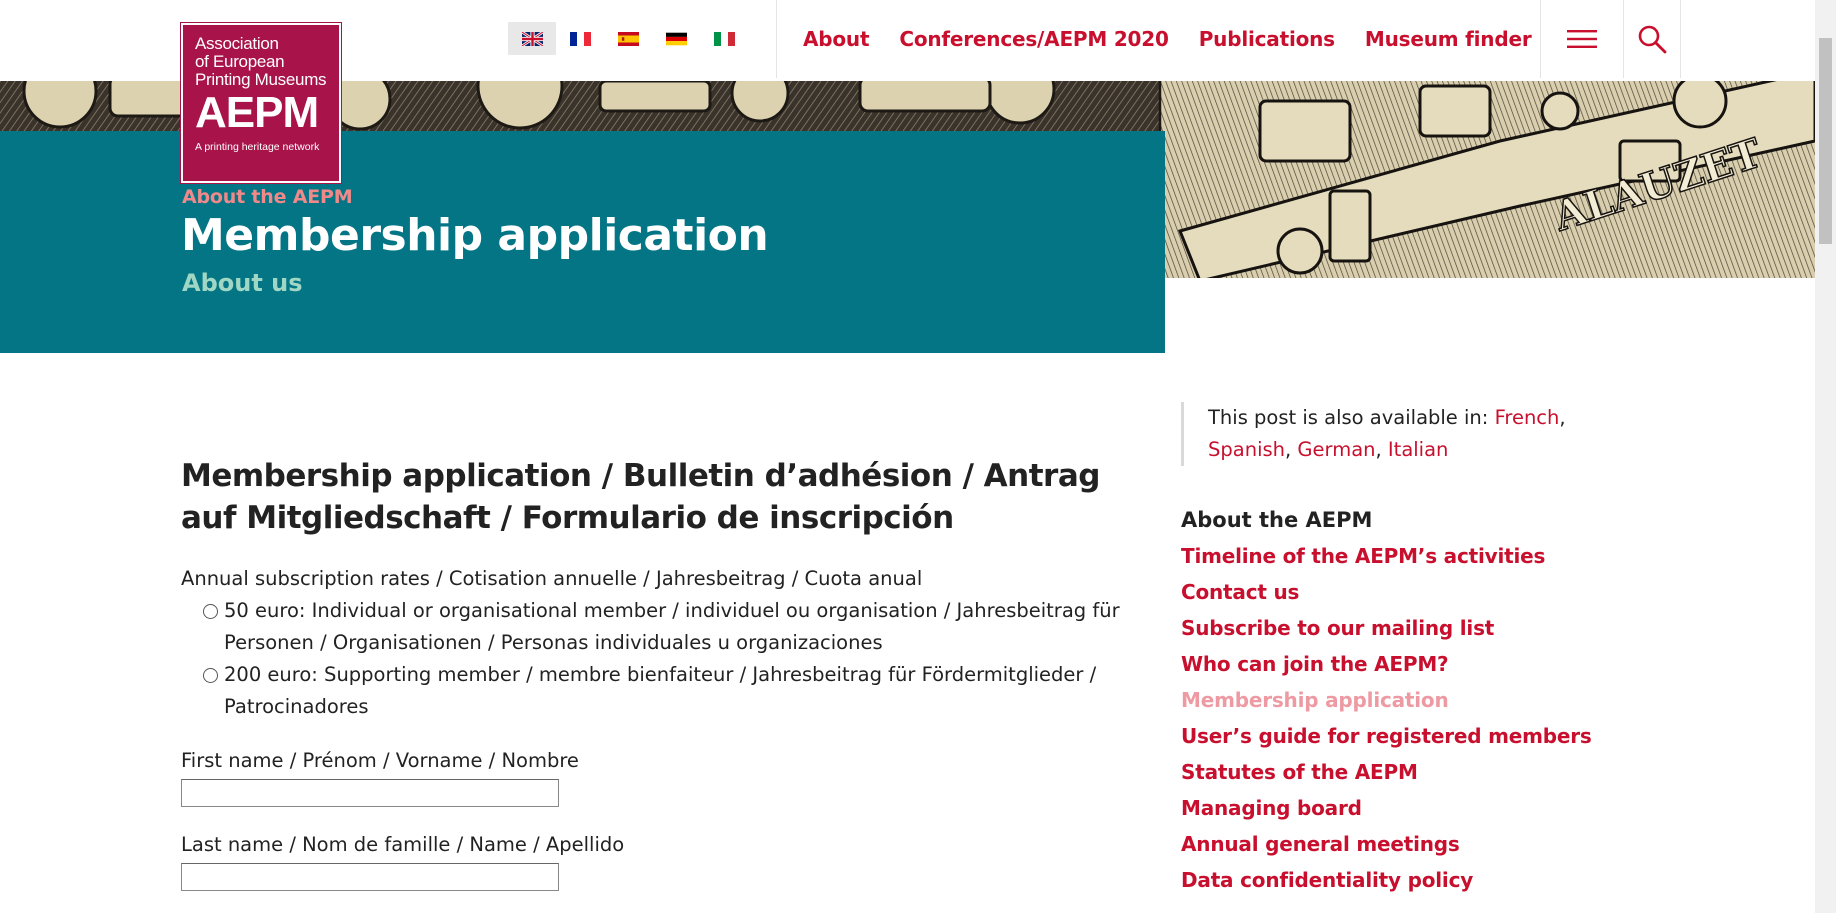 The width and height of the screenshot is (1836, 913). Describe the element at coordinates (267, 197) in the screenshot. I see `breadcrumb: About the AEPM` at that location.